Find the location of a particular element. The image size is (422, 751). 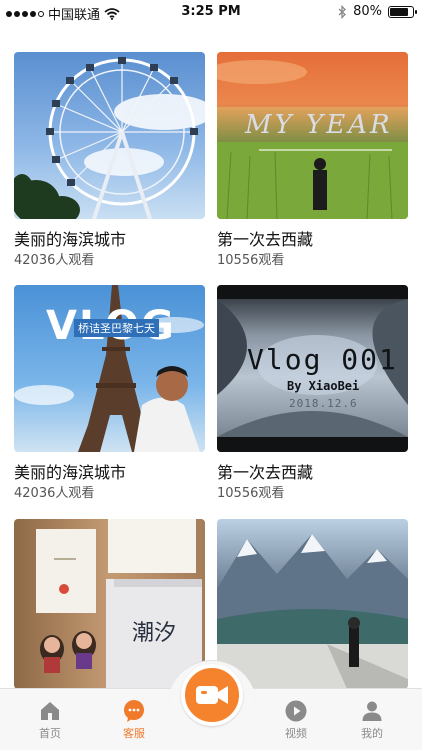

stationery-thumbnail: 潮汐 is located at coordinates (109, 604).